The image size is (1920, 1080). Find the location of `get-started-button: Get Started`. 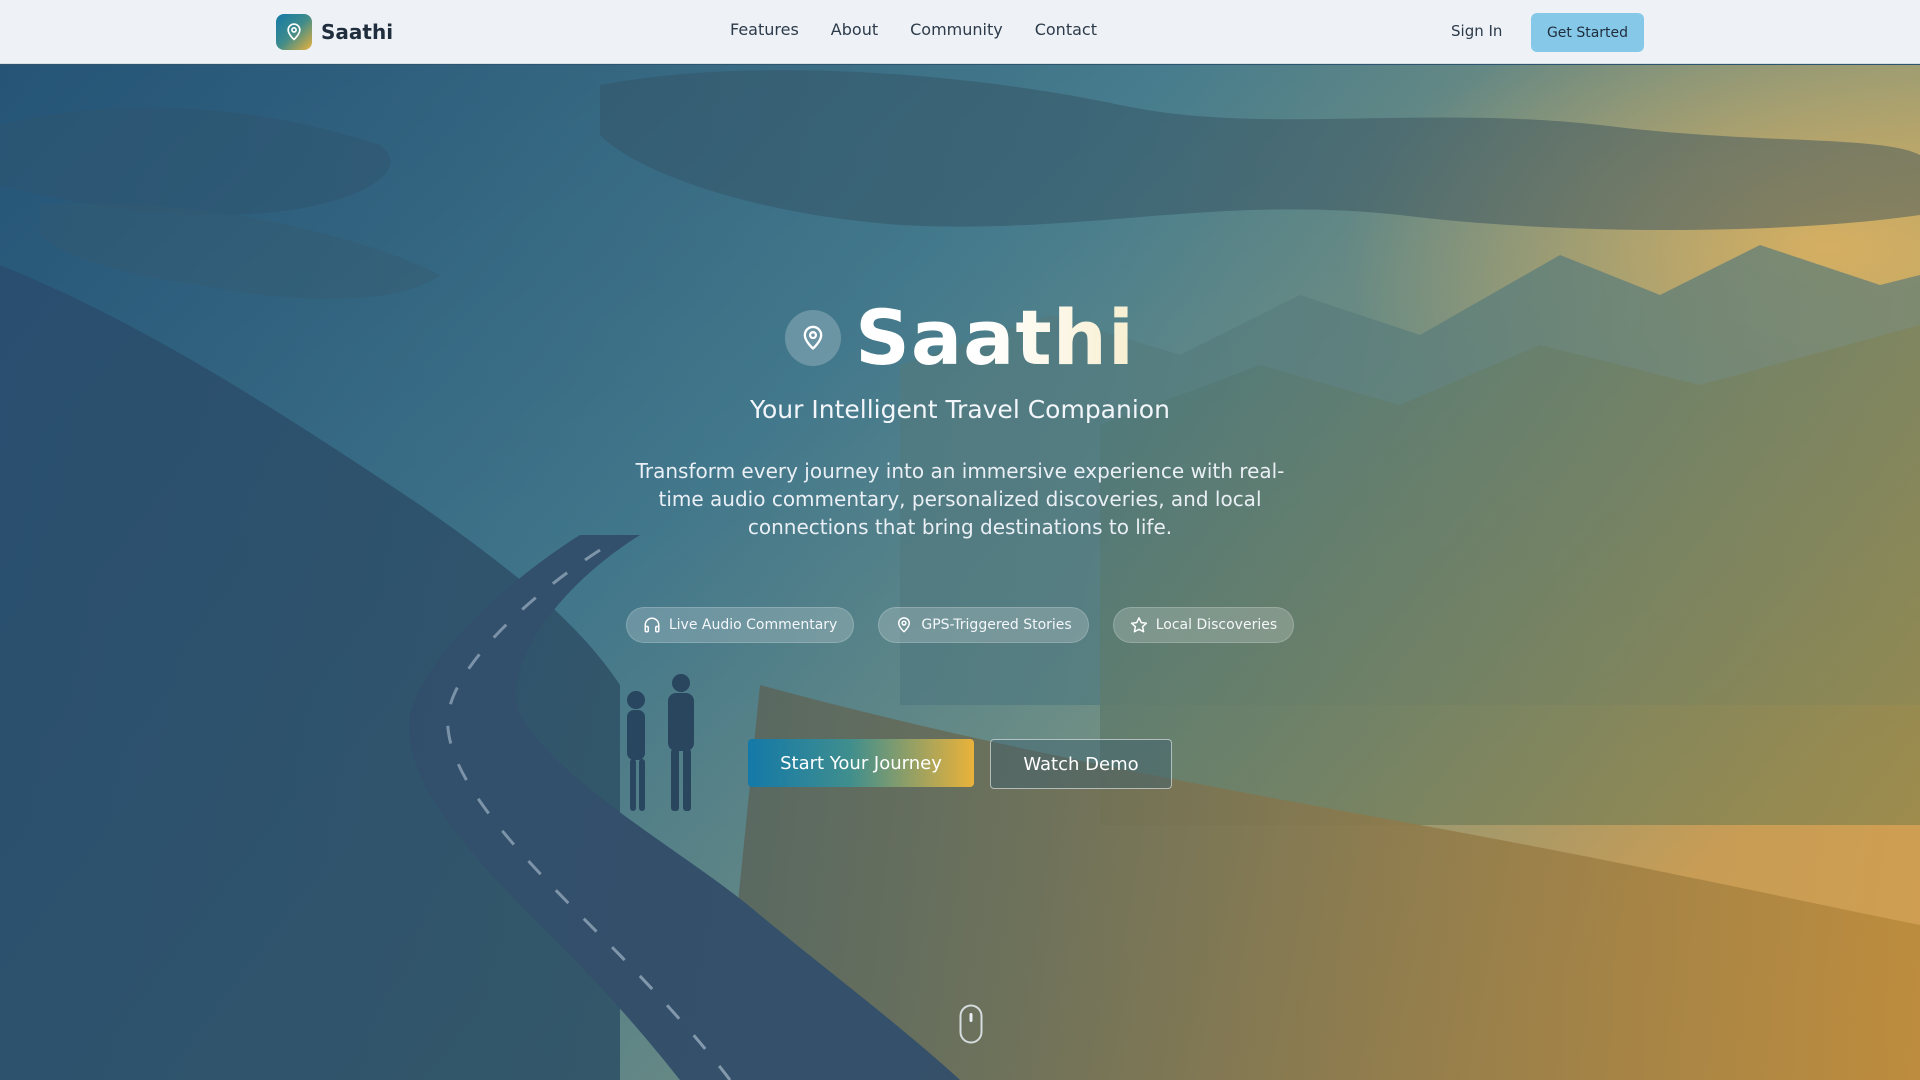

get-started-button: Get Started is located at coordinates (1587, 32).